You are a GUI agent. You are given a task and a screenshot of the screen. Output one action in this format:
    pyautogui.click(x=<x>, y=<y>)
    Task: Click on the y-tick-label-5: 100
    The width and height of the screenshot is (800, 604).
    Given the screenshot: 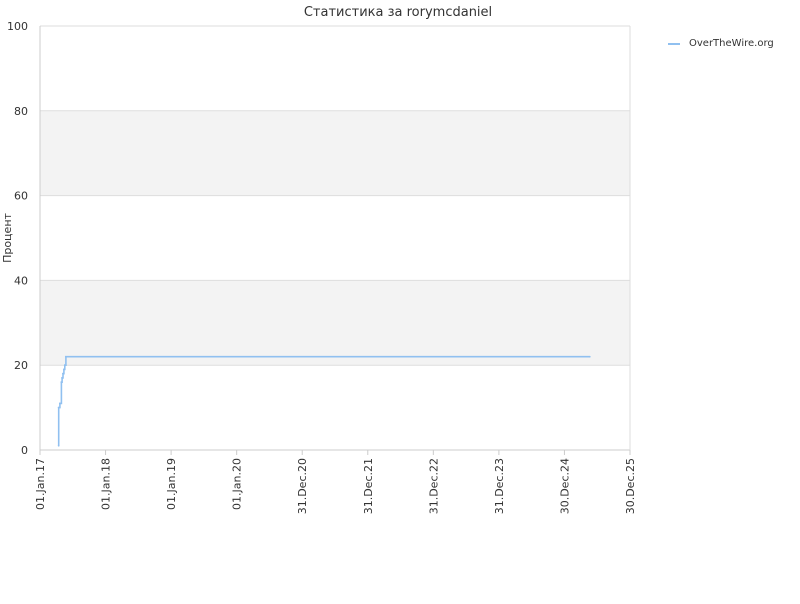 What is the action you would take?
    pyautogui.click(x=17, y=26)
    